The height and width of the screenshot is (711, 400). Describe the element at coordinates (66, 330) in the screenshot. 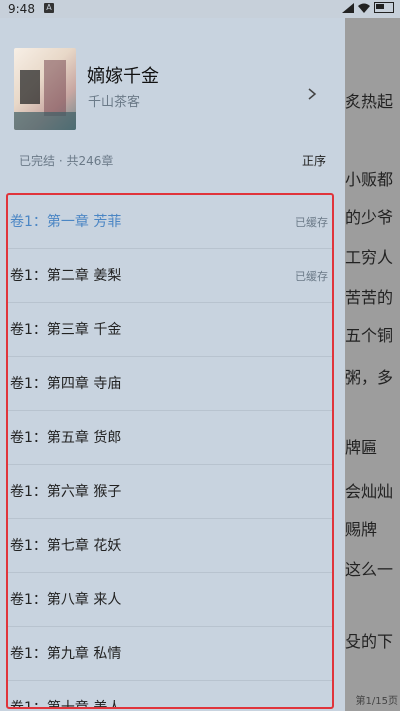

I see `chapter-title: 卷1：第三章 千金` at that location.